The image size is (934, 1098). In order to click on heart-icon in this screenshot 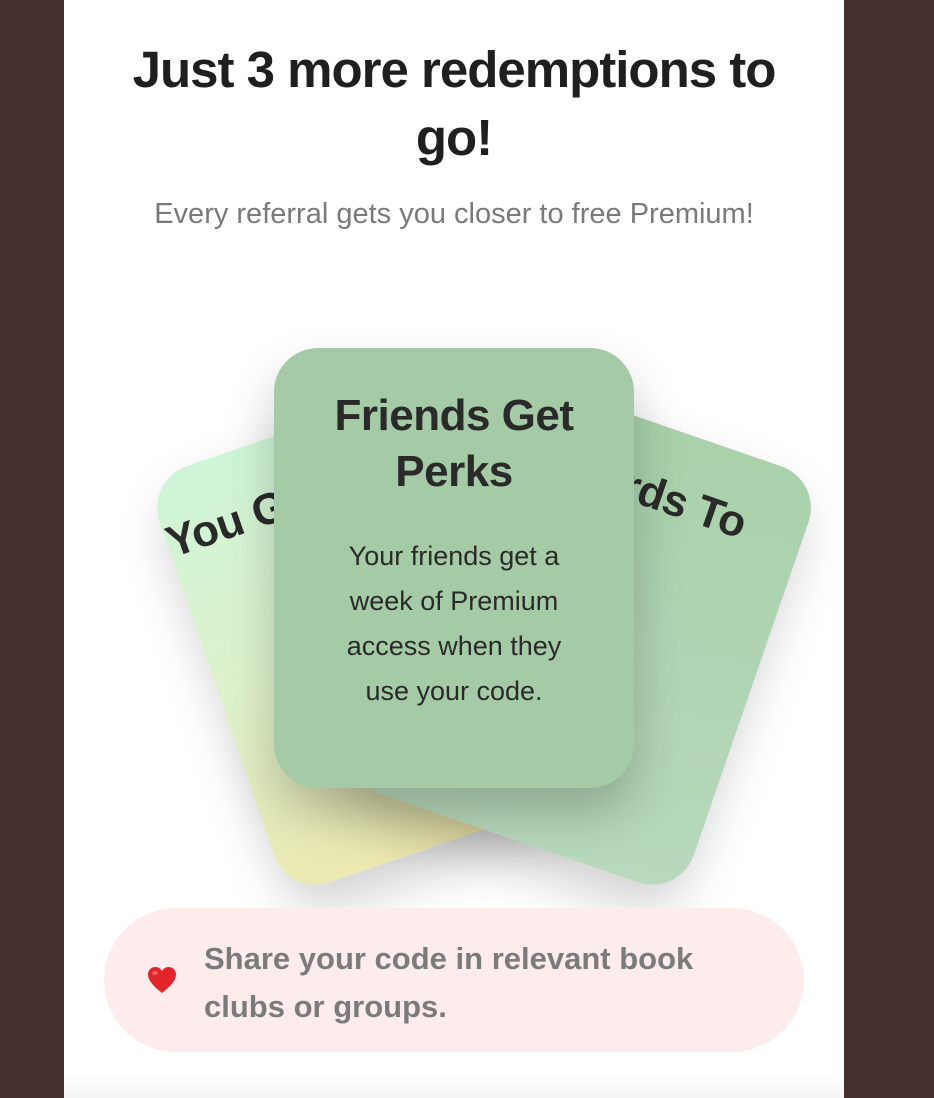, I will do `click(162, 980)`.